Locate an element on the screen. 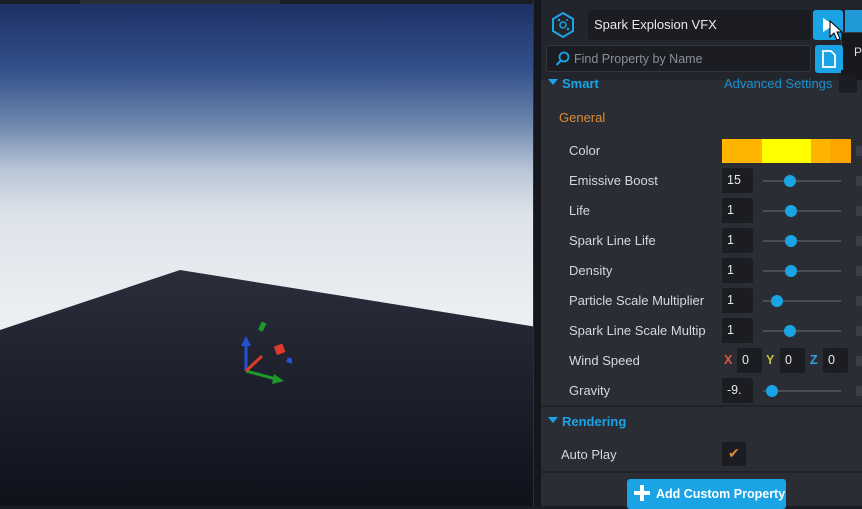 The image size is (862, 509). wind-x-input: 0 is located at coordinates (749, 360).